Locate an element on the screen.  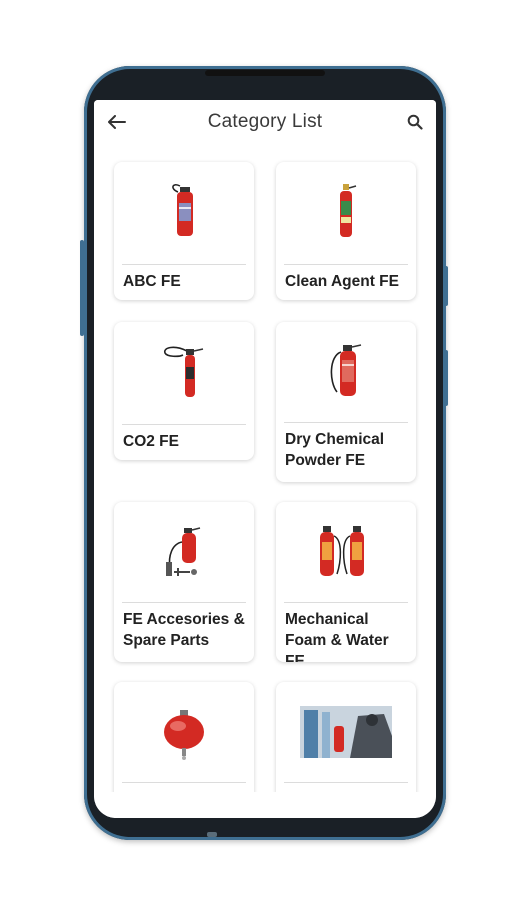
category-label: ABC FE is located at coordinates (152, 281).